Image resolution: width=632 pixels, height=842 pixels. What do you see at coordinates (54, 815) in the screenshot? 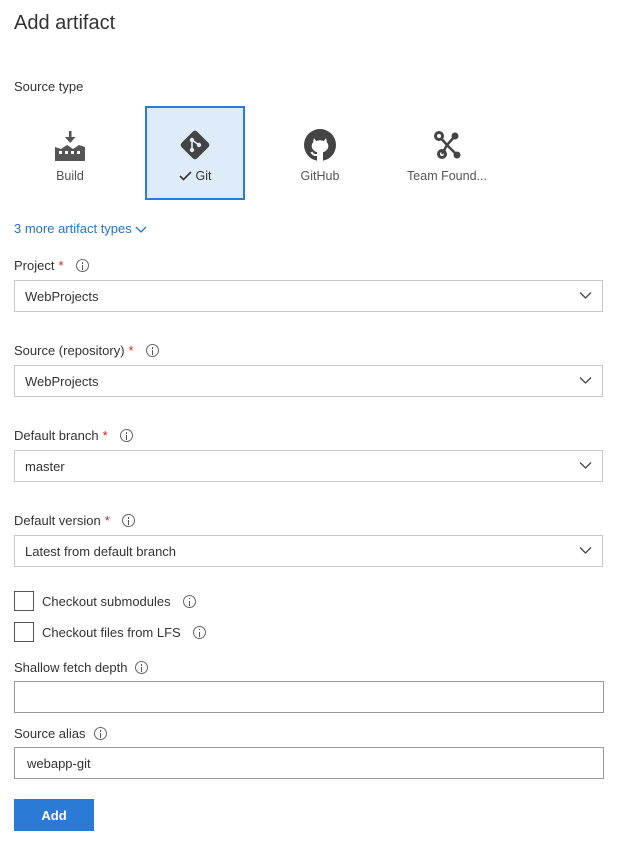
I see `add-button: Add` at bounding box center [54, 815].